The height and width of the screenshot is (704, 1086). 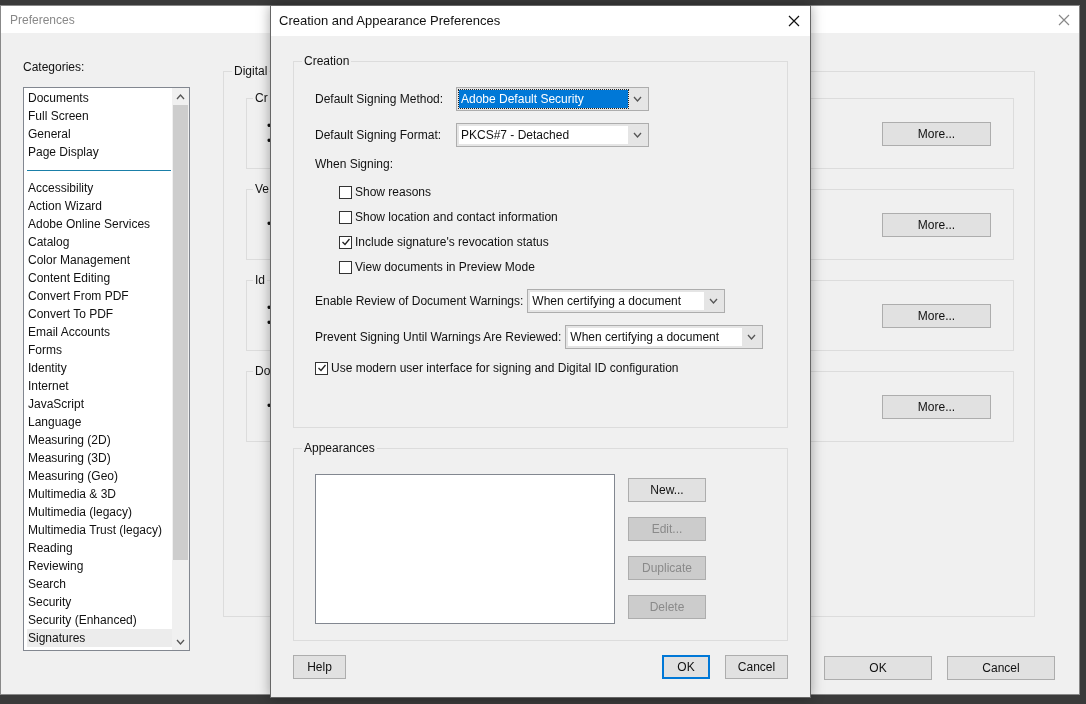 What do you see at coordinates (319, 667) in the screenshot?
I see `button: Help` at bounding box center [319, 667].